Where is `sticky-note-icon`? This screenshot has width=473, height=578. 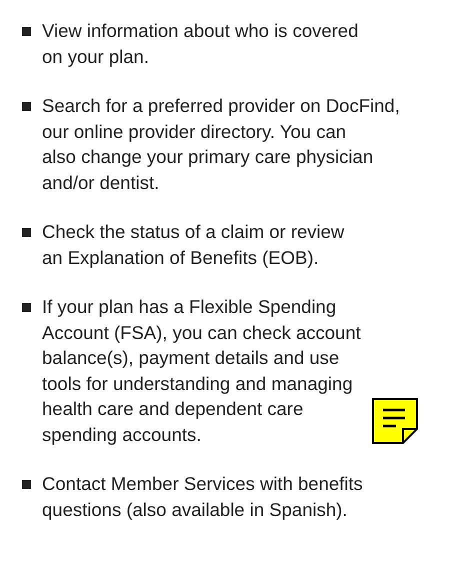 sticky-note-icon is located at coordinates (395, 421).